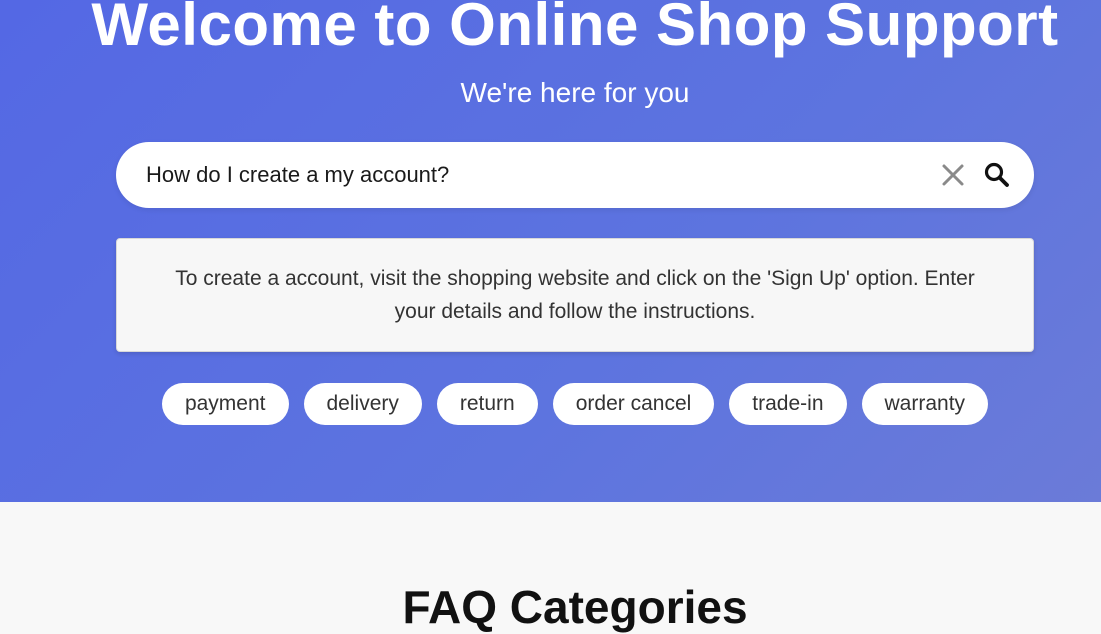 The width and height of the screenshot is (1101, 634). What do you see at coordinates (575, 607) in the screenshot?
I see `faq-categories-heading: FAQ Categories` at bounding box center [575, 607].